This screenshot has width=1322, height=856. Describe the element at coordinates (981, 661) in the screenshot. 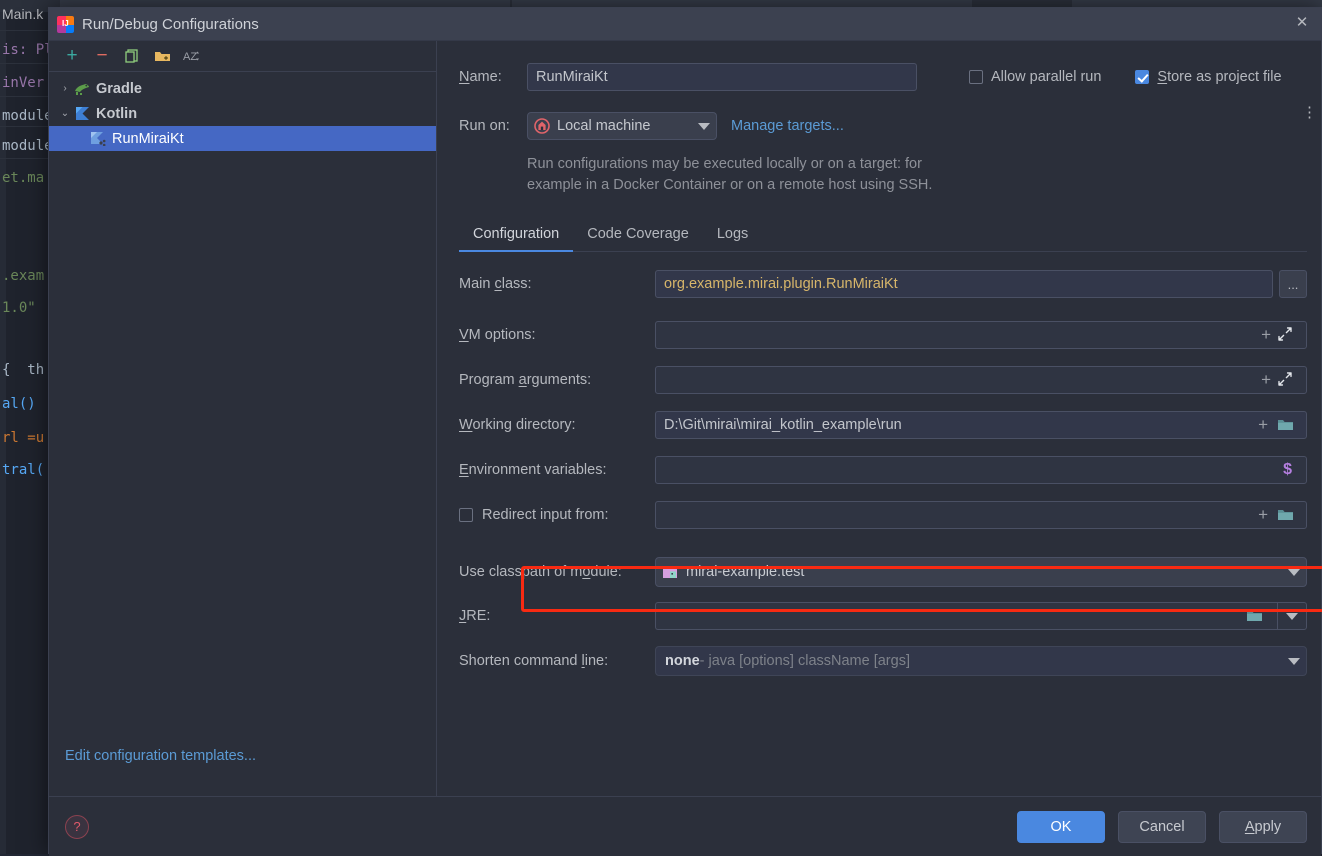

I see `shorten-command-line-combo: none - java [options] className [args]` at that location.